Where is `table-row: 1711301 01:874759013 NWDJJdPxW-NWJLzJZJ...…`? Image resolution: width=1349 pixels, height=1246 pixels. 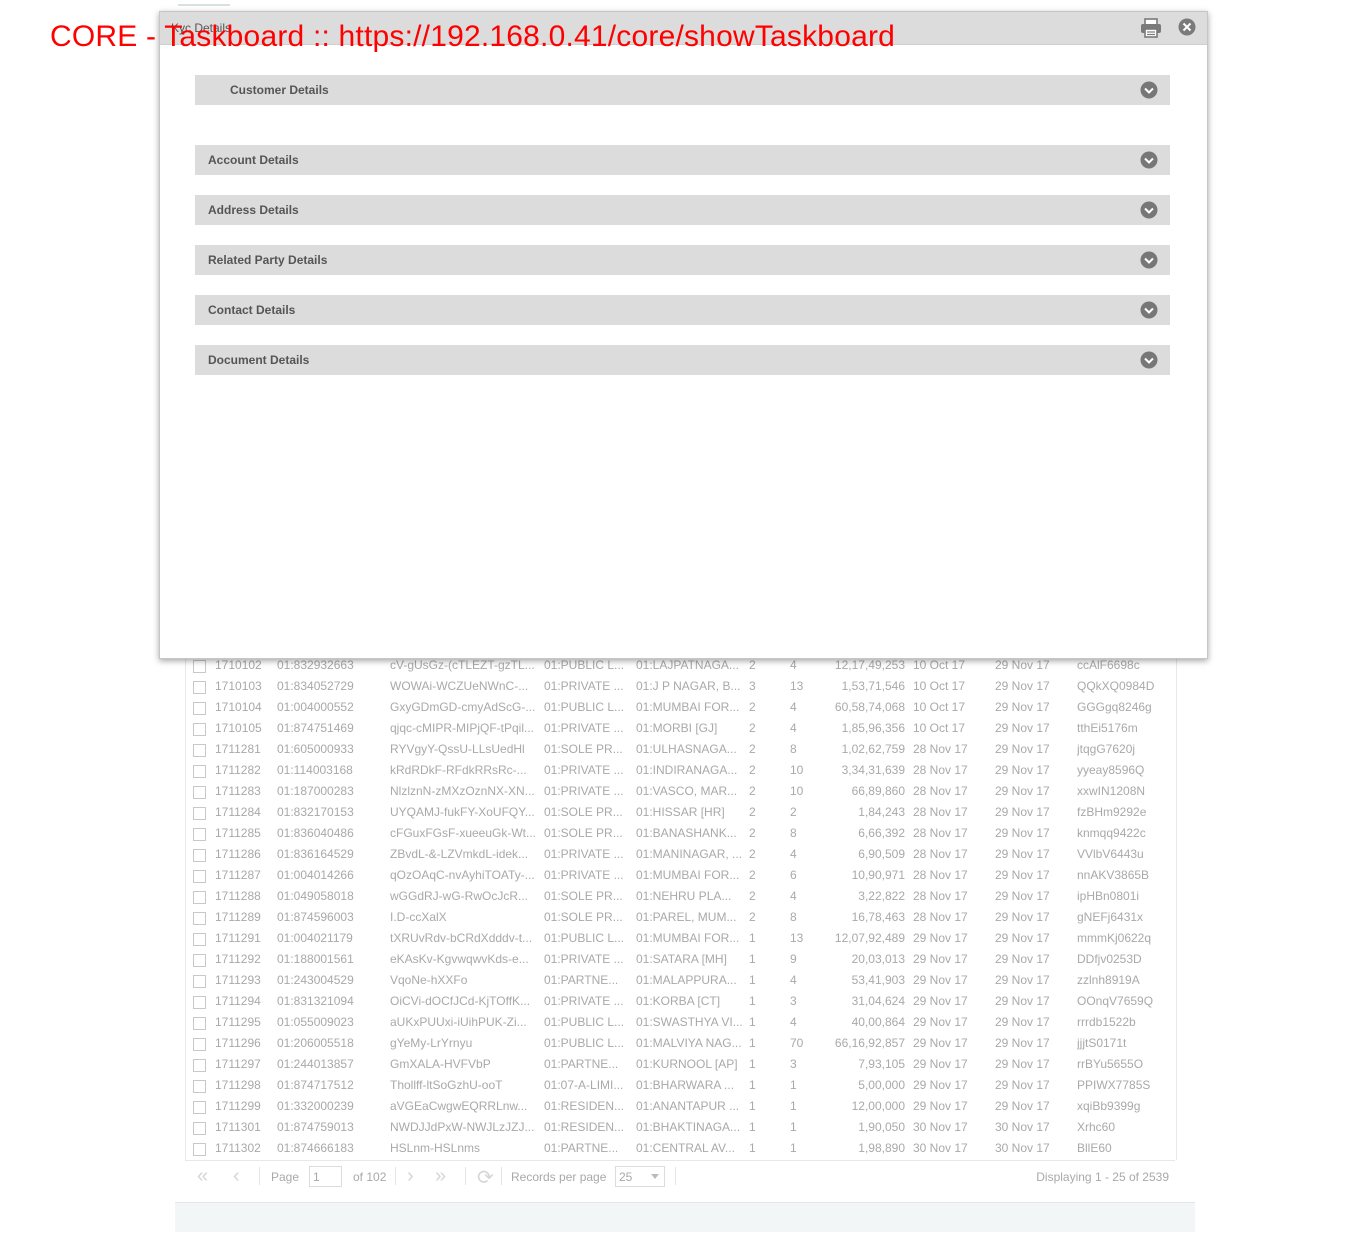
table-row: 1711301 01:874759013 NWDJJdPxW-NWJLzJZJ...… is located at coordinates (680, 1127).